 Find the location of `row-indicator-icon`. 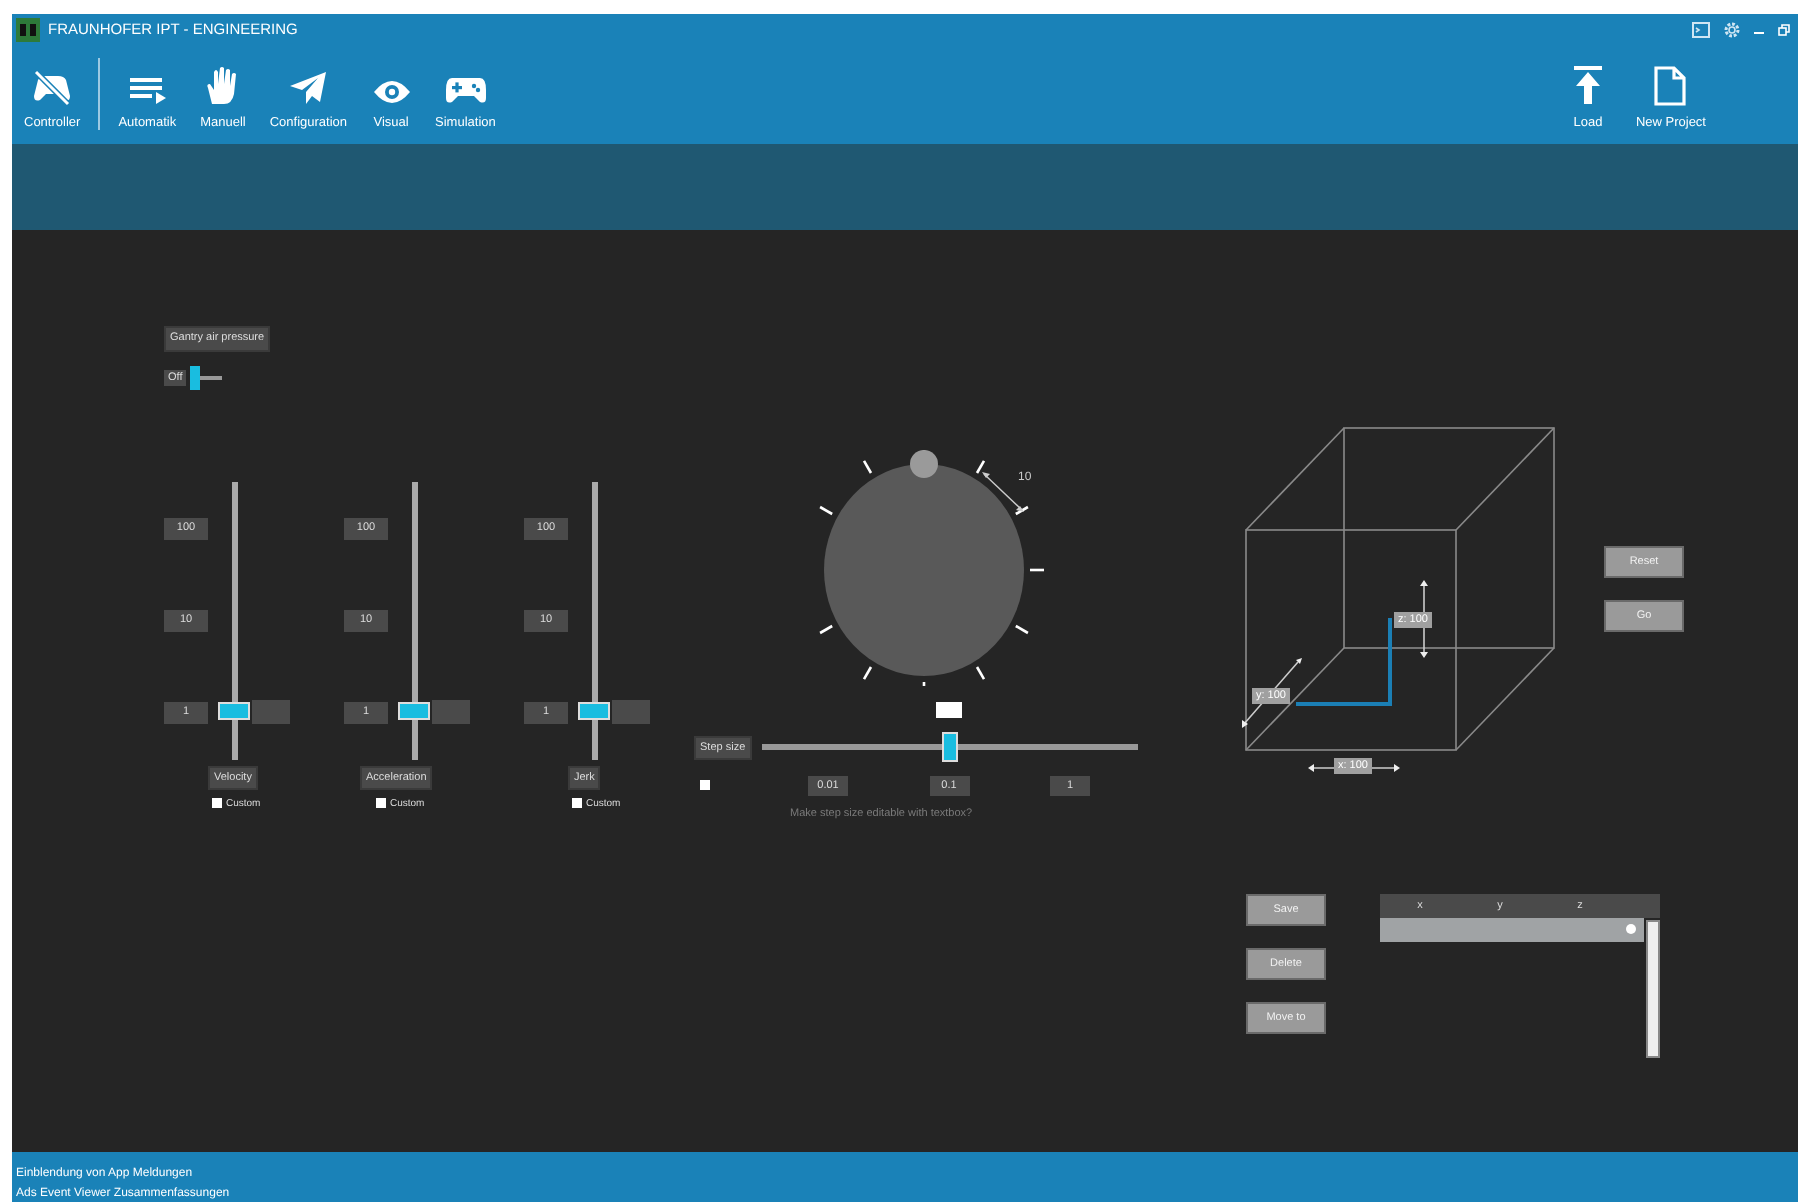

row-indicator-icon is located at coordinates (1631, 929).